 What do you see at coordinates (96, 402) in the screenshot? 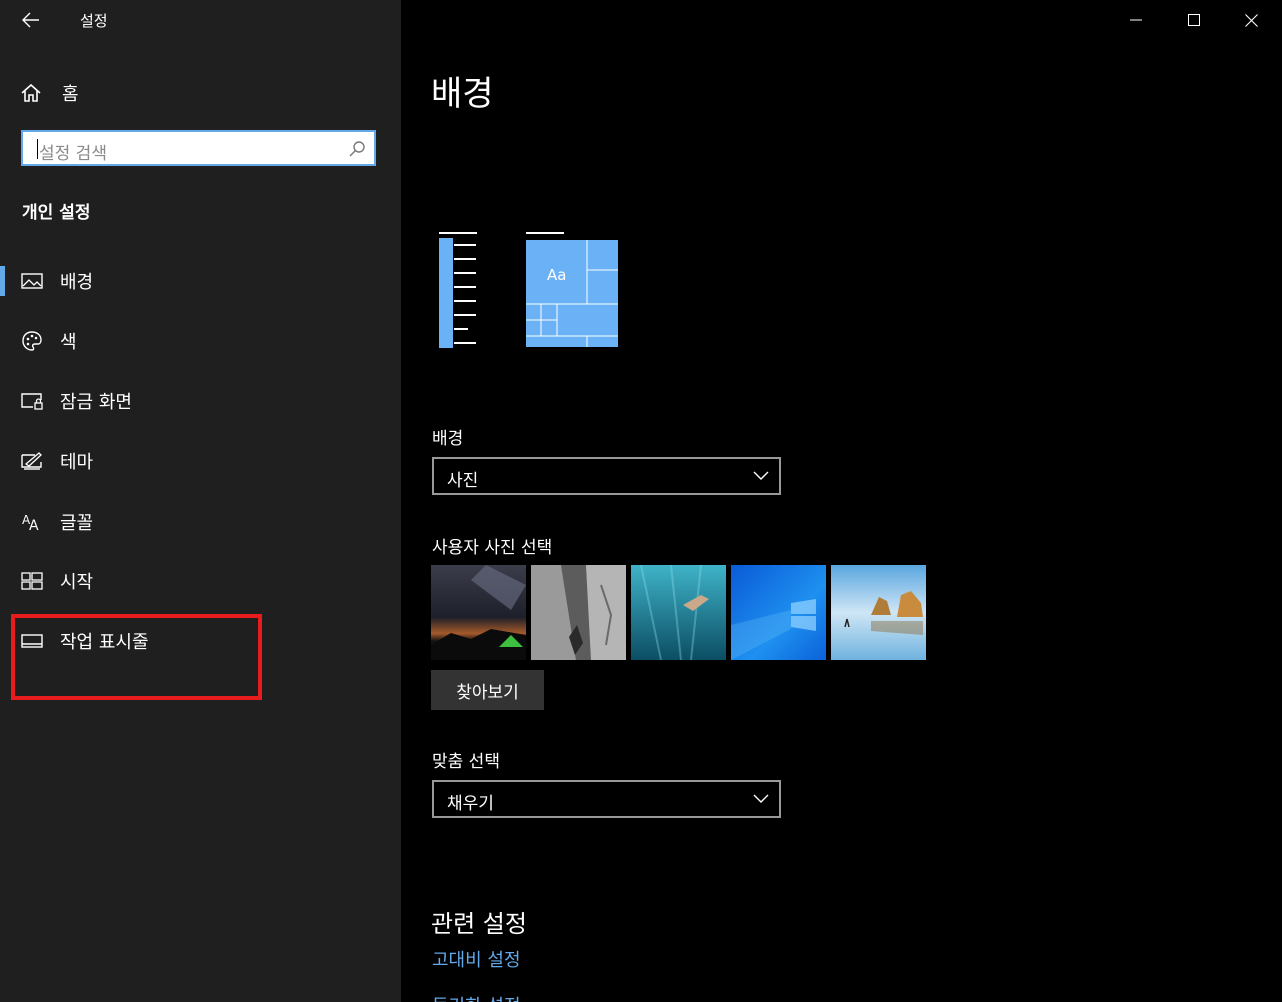
I see `sidebar-item-label: 잠금 화면` at bounding box center [96, 402].